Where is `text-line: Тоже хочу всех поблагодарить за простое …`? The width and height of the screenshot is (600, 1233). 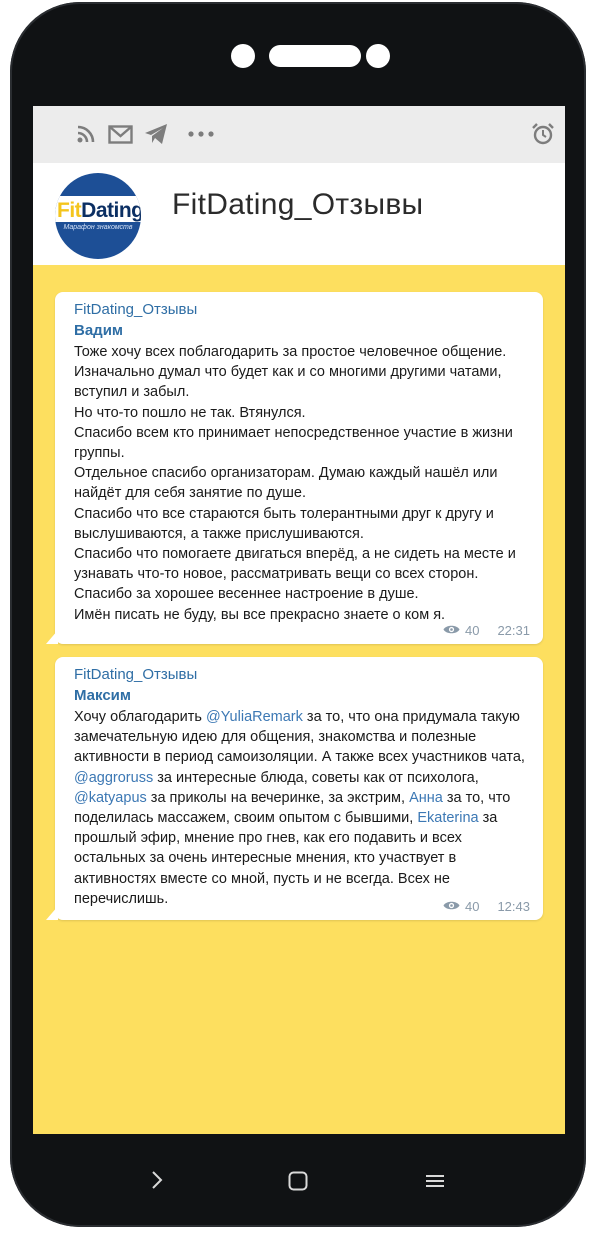 text-line: Тоже хочу всех поблагодарить за простое … is located at coordinates (290, 372).